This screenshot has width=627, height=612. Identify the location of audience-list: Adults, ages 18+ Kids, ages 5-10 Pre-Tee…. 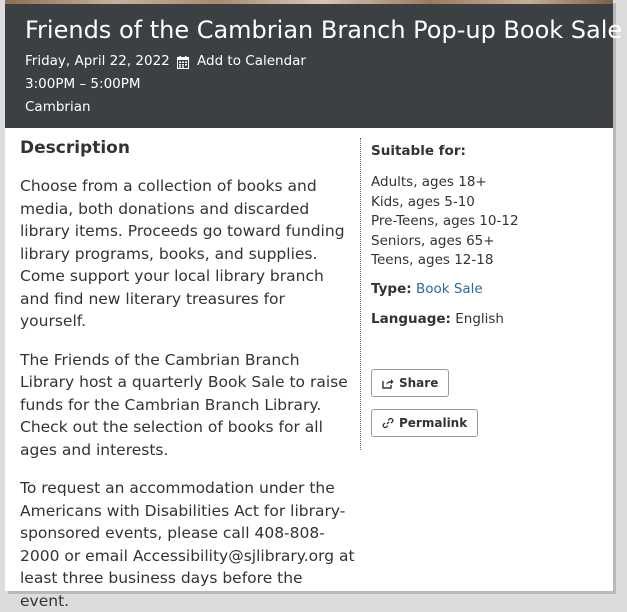
(486, 222).